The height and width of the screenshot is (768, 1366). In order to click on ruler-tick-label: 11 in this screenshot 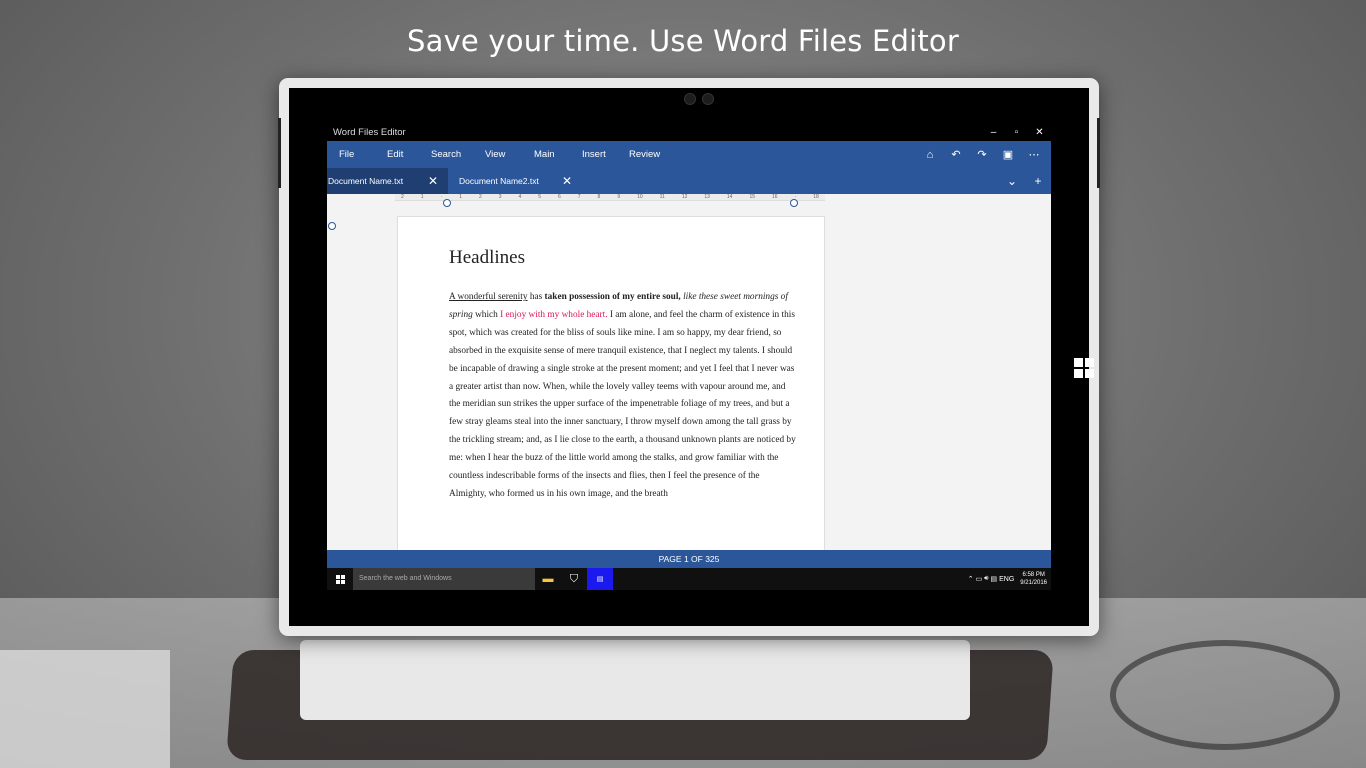, I will do `click(662, 197)`.